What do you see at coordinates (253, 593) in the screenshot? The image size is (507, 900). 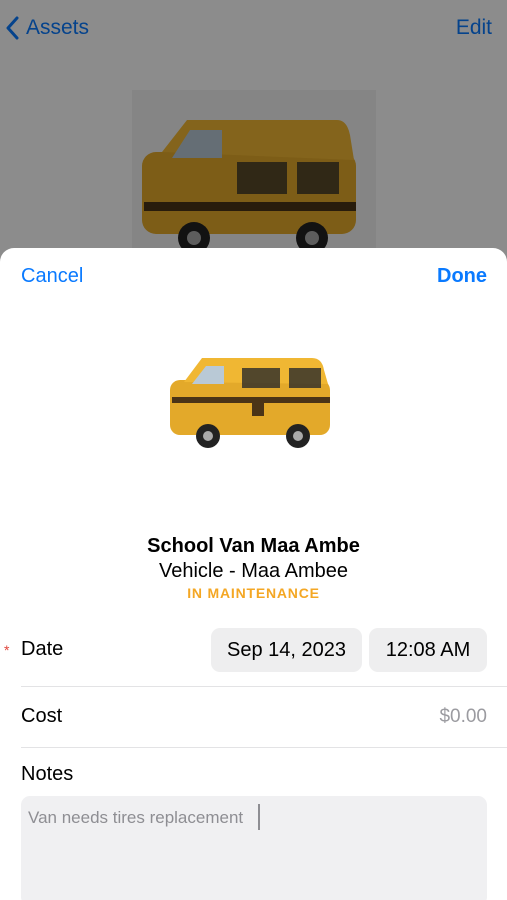 I see `status-badge: IN MAINTENANCE` at bounding box center [253, 593].